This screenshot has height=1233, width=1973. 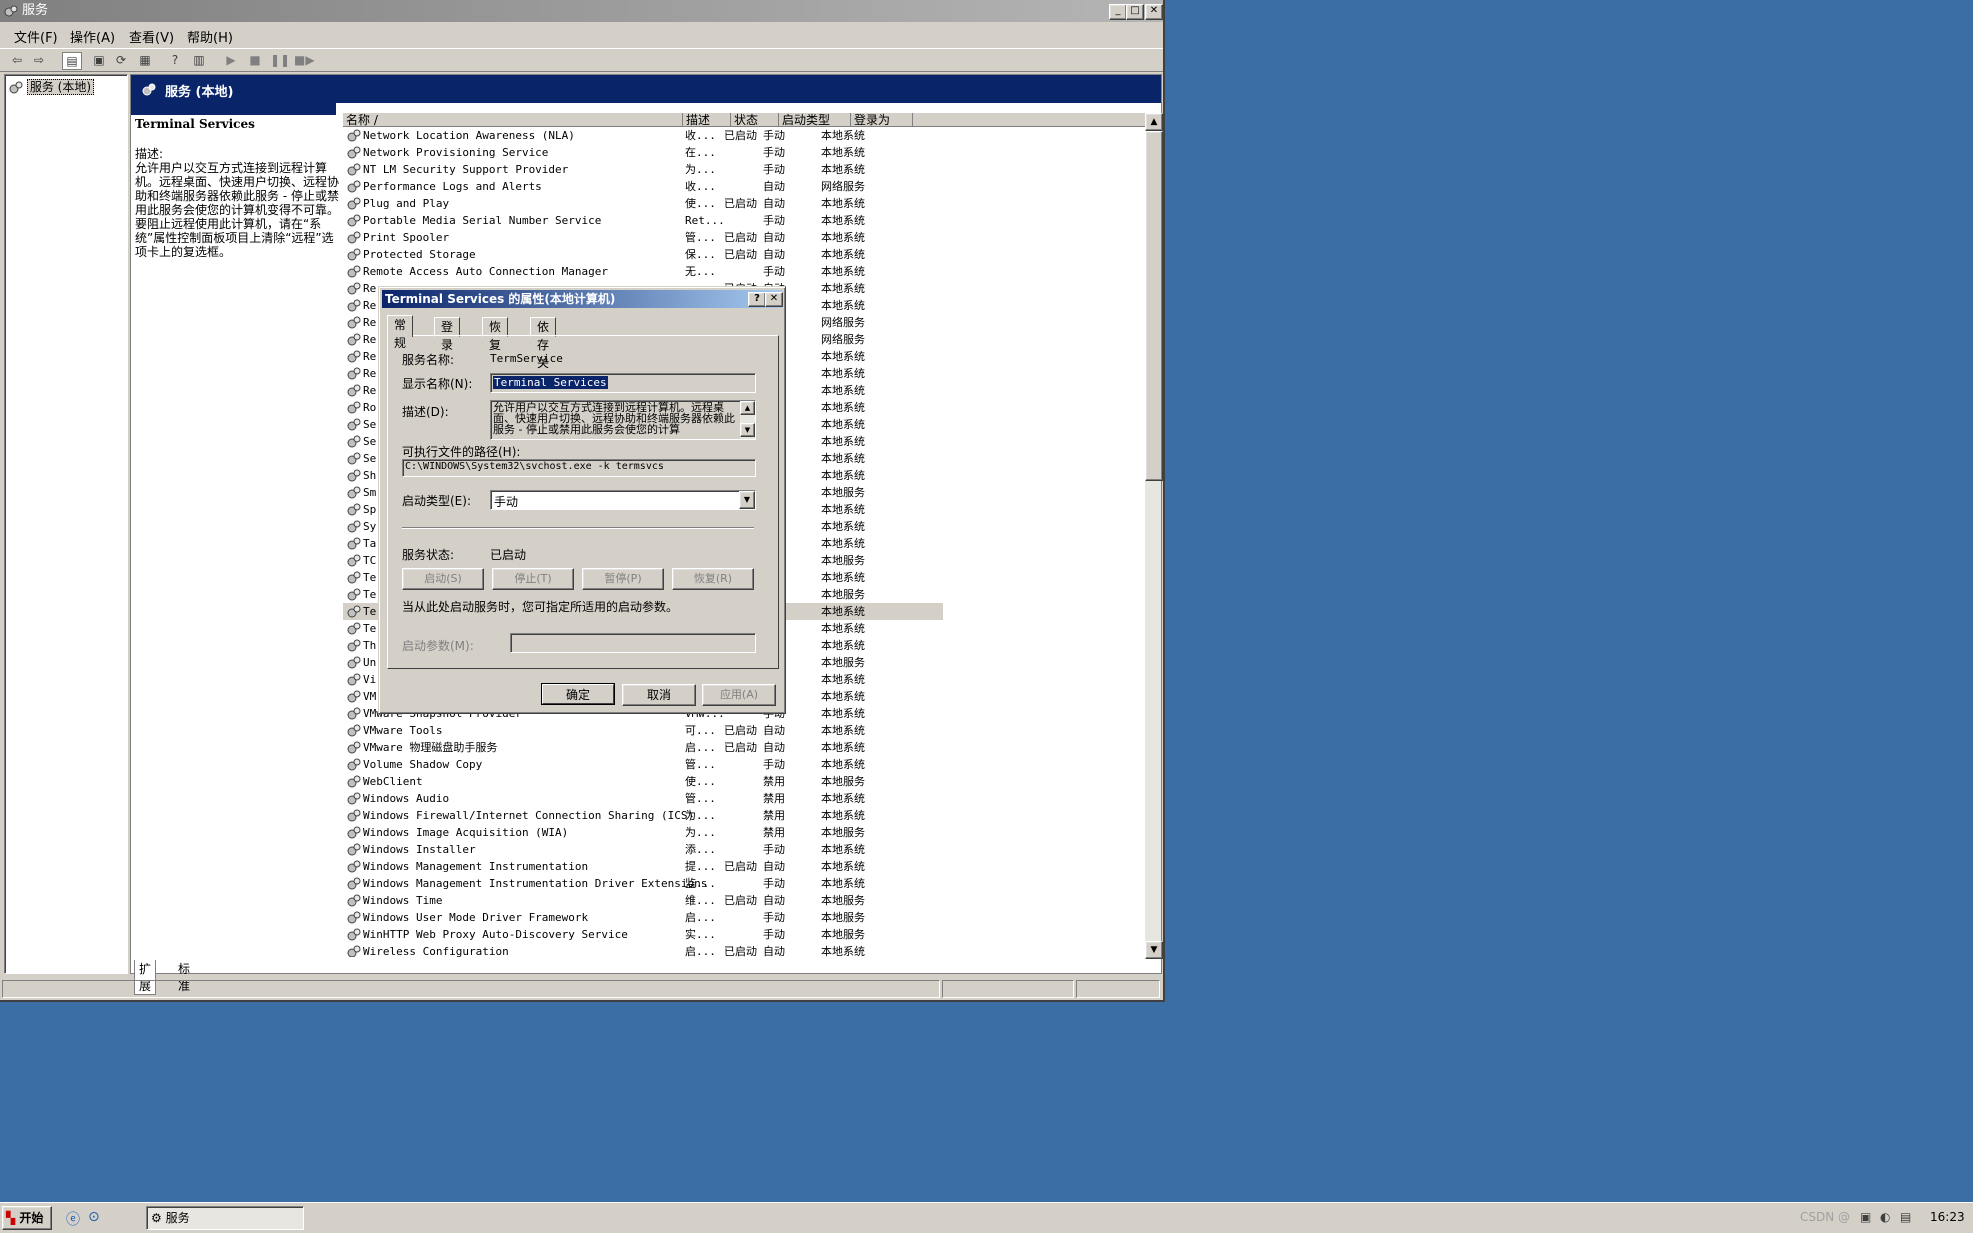 I want to click on show-tree-icon: ▤, so click(x=72, y=61).